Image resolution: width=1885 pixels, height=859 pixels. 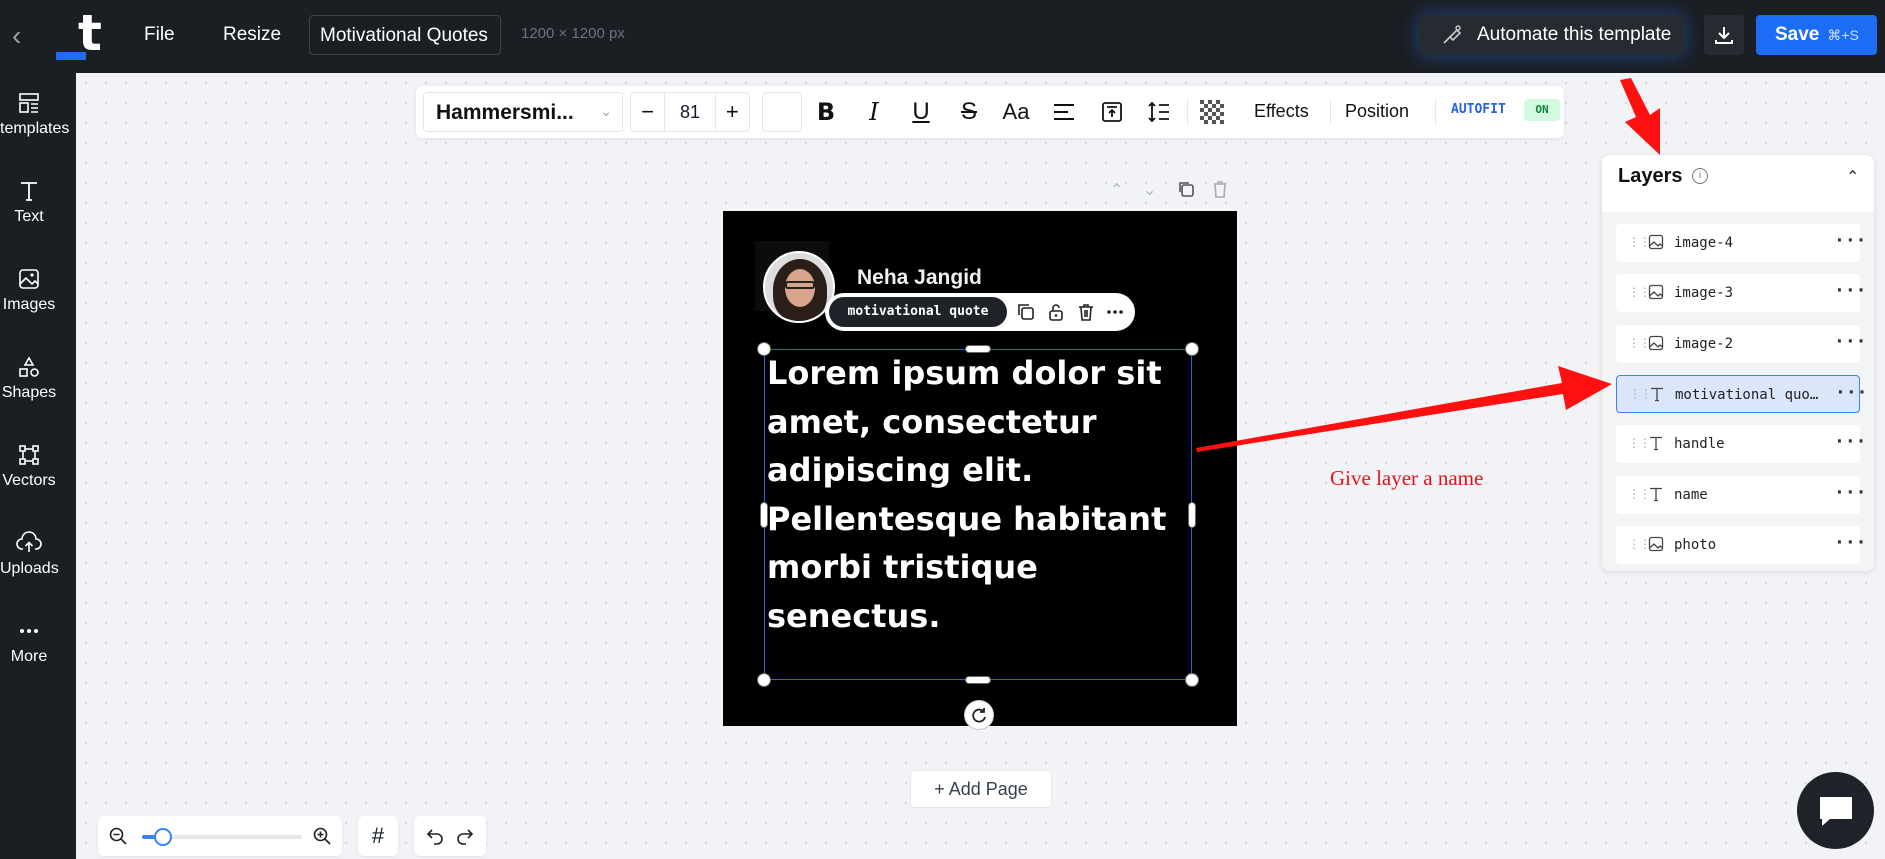 I want to click on document-title-input: Motivational Quotes, so click(x=405, y=35).